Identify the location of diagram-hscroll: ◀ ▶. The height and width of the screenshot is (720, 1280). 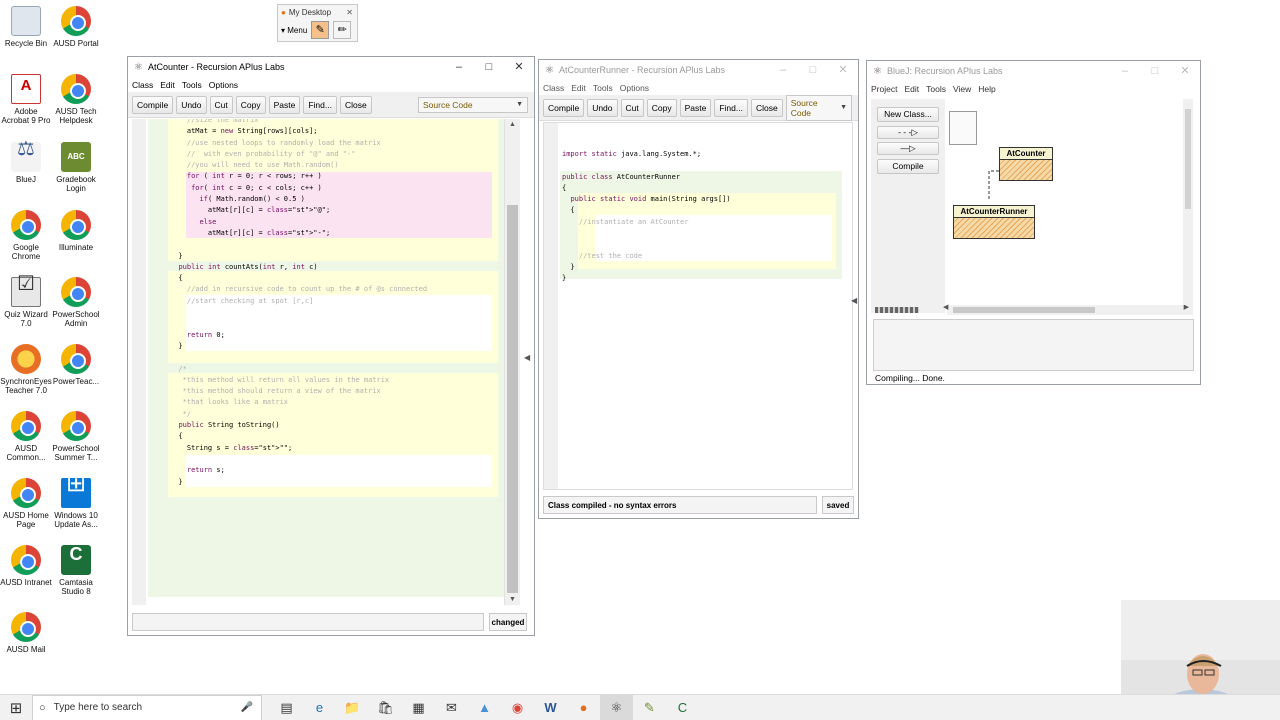
(1068, 309).